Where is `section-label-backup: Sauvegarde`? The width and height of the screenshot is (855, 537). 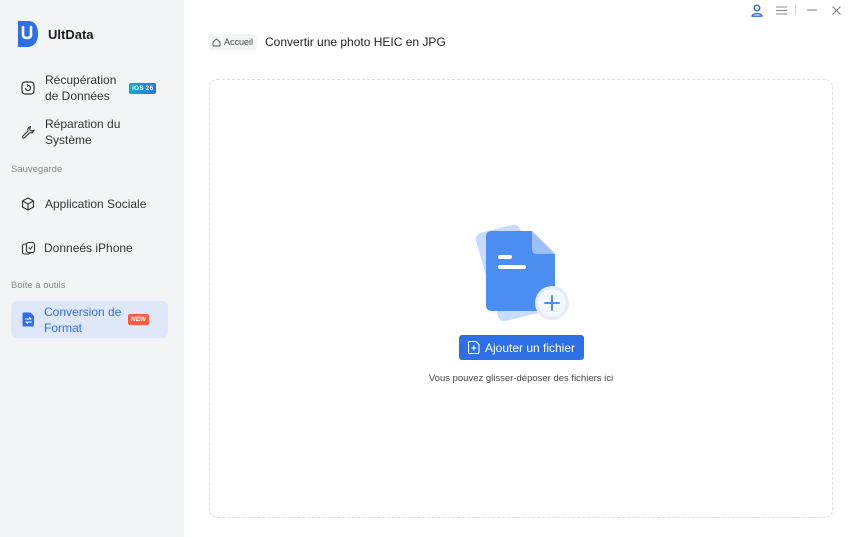
section-label-backup: Sauvegarde is located at coordinates (37, 169).